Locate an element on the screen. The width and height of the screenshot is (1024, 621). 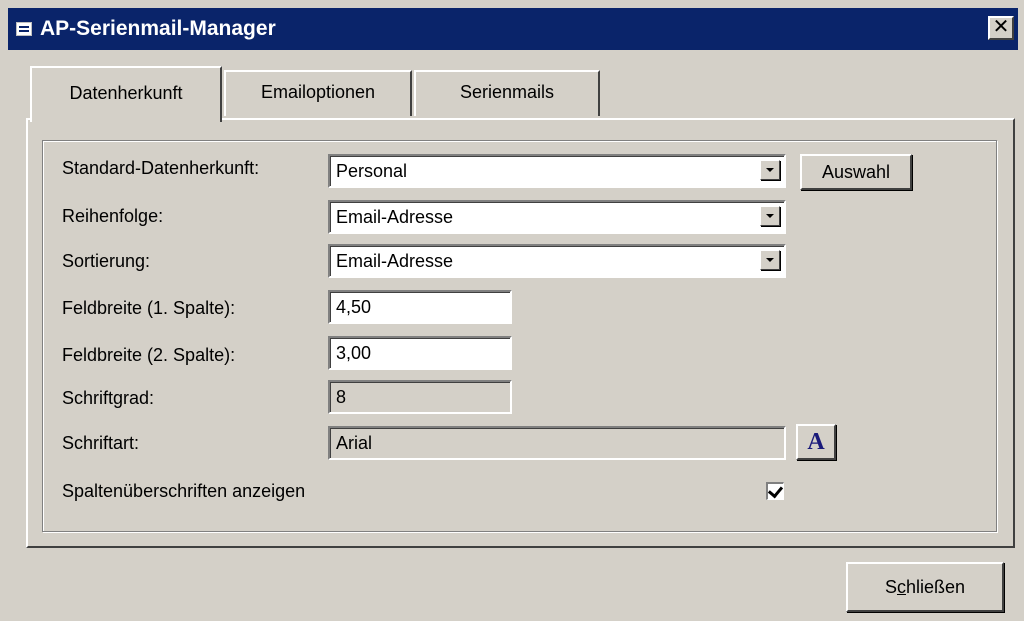
form-icon is located at coordinates (24, 29).